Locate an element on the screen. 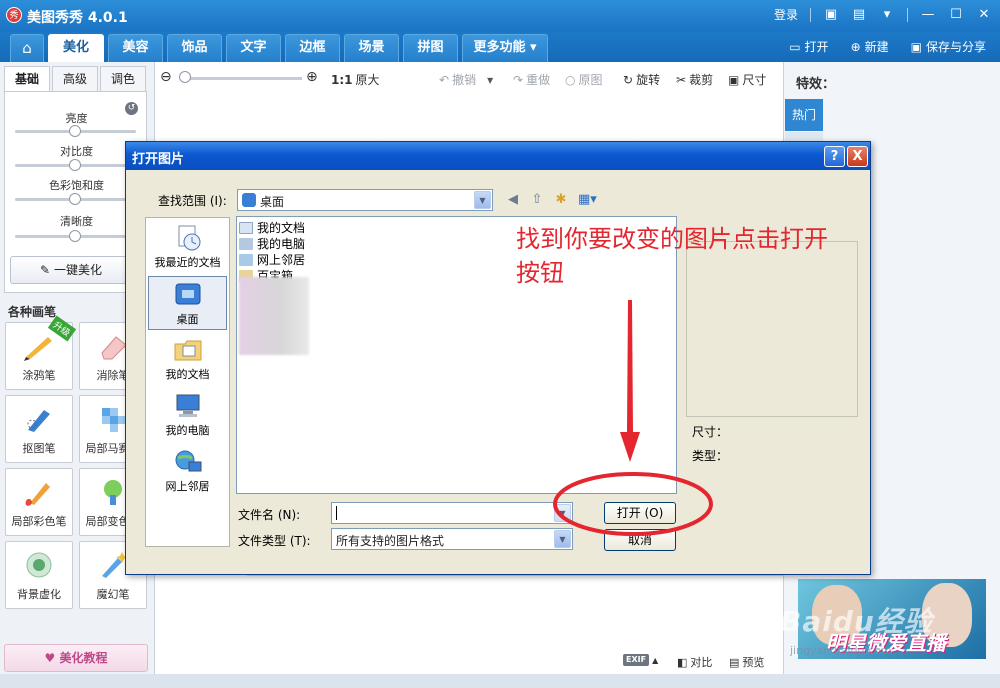 This screenshot has height=688, width=1000. home-icon: ⌂ is located at coordinates (27, 48).